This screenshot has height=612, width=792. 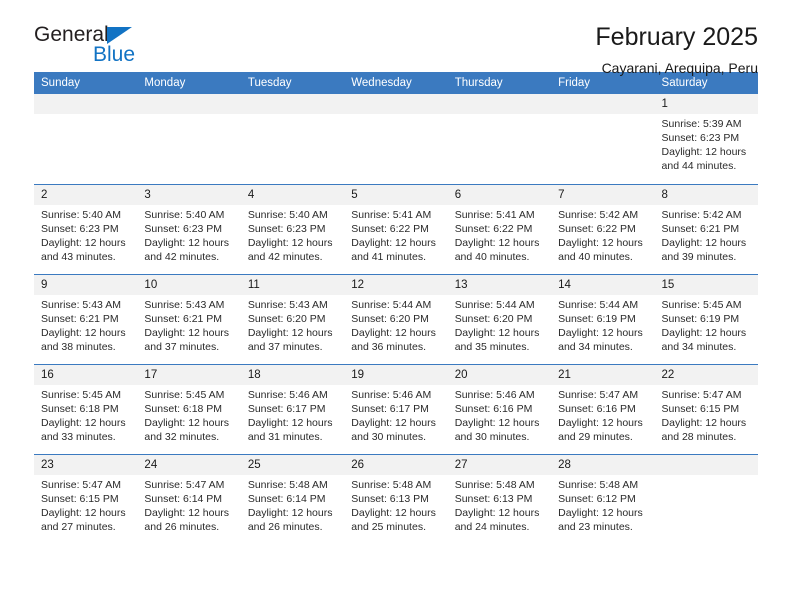 I want to click on page-subtitle: Cayarani, Arequipa, Peru, so click(x=679, y=68).